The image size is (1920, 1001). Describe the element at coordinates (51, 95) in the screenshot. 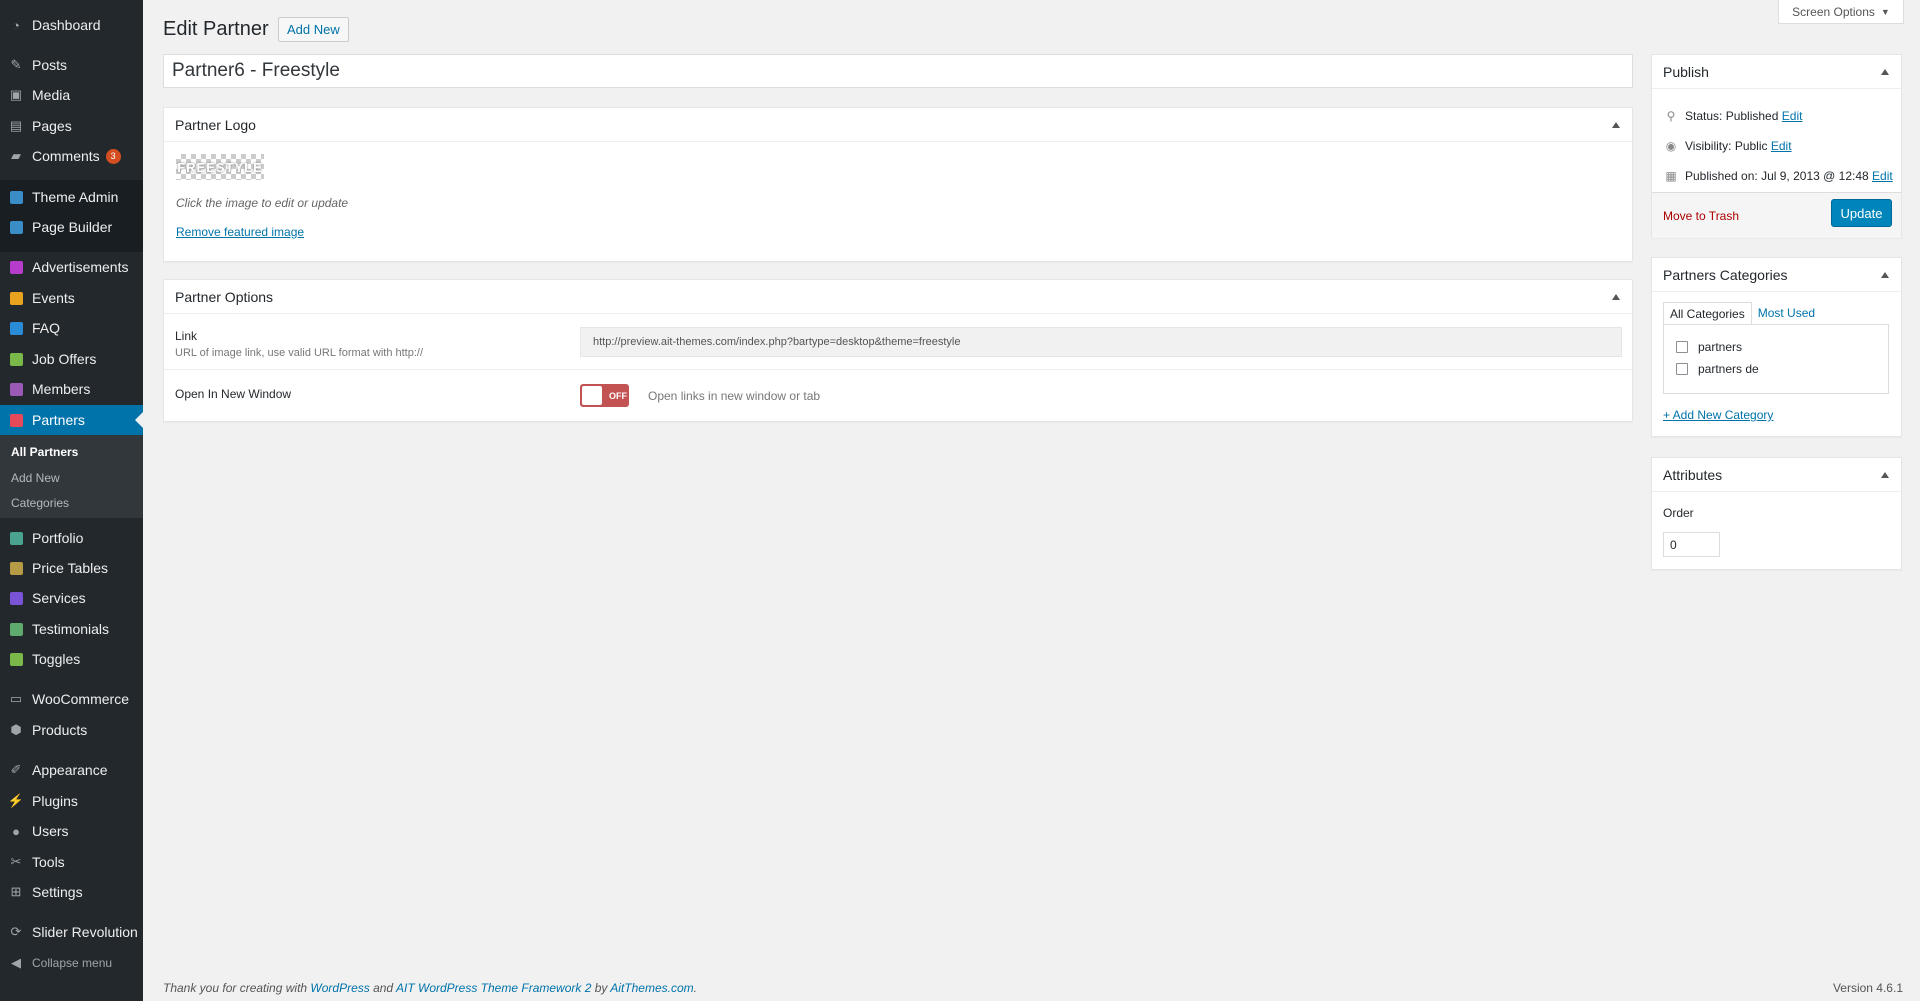

I see `sidebar-item-label: Media` at that location.